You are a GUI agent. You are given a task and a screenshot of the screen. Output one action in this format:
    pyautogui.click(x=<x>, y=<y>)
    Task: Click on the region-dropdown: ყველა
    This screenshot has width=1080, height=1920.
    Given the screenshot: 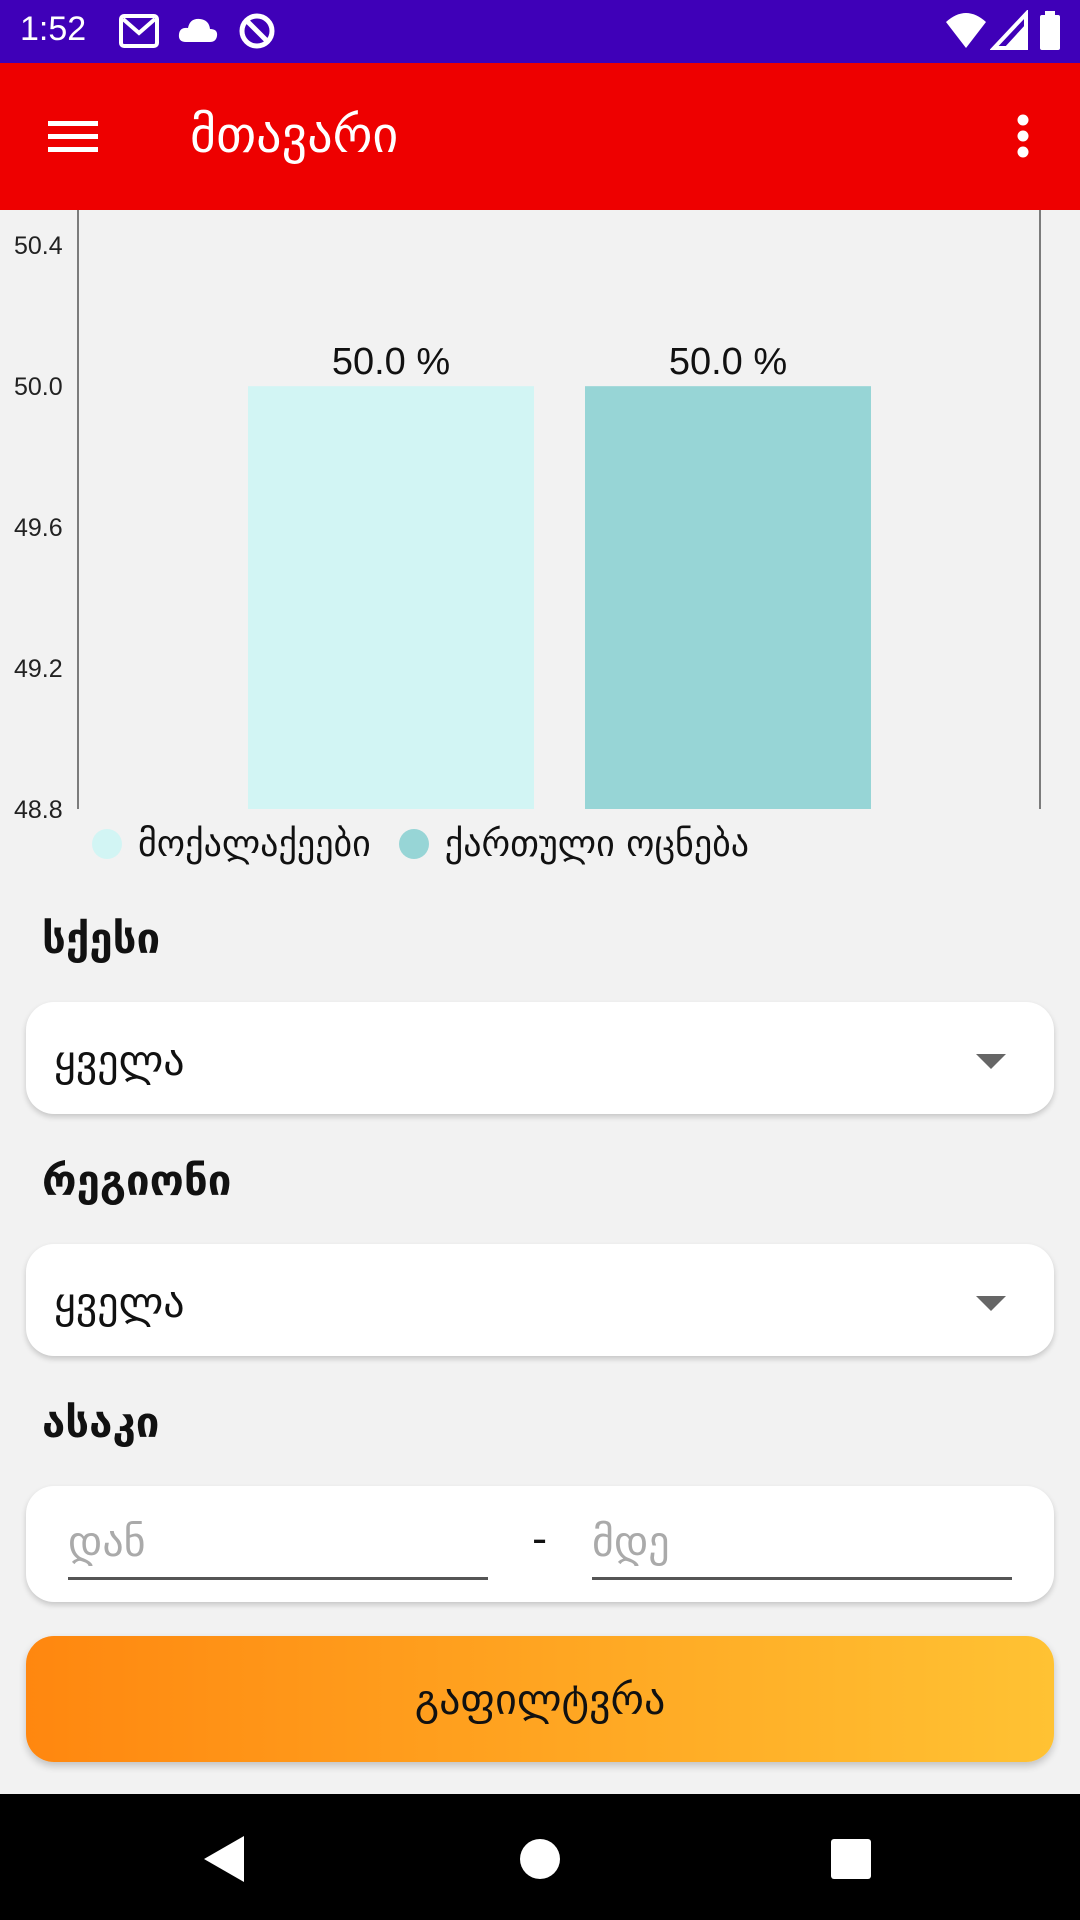 What is the action you would take?
    pyautogui.click(x=540, y=1300)
    